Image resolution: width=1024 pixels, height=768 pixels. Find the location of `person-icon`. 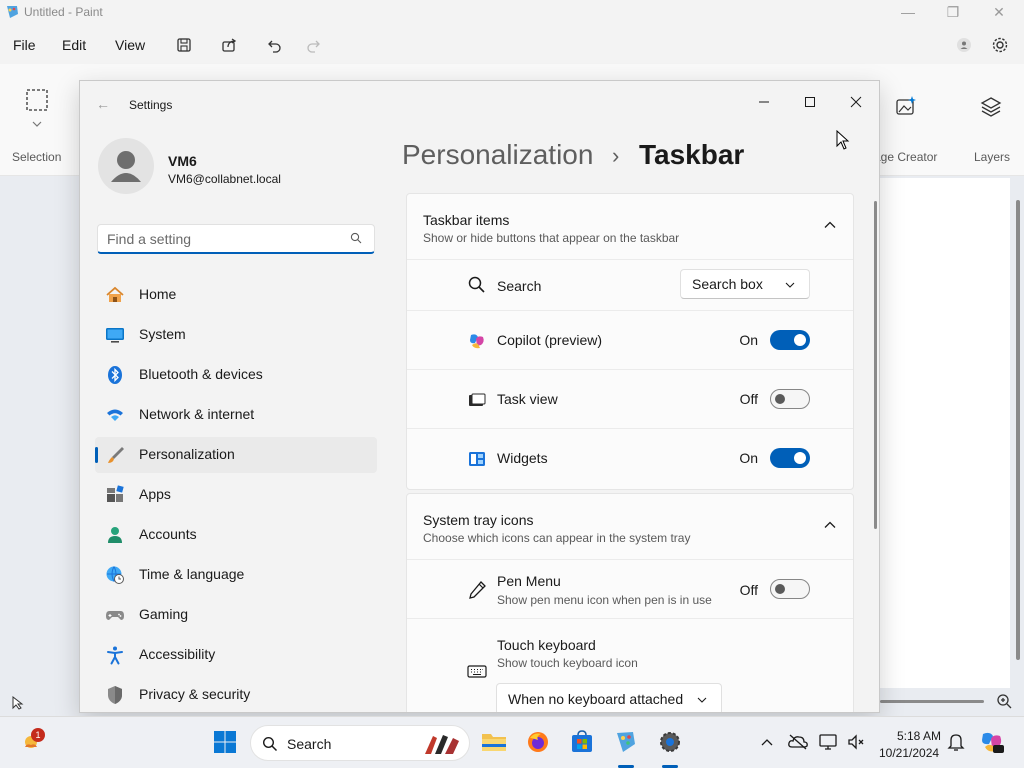

person-icon is located at coordinates (115, 535).